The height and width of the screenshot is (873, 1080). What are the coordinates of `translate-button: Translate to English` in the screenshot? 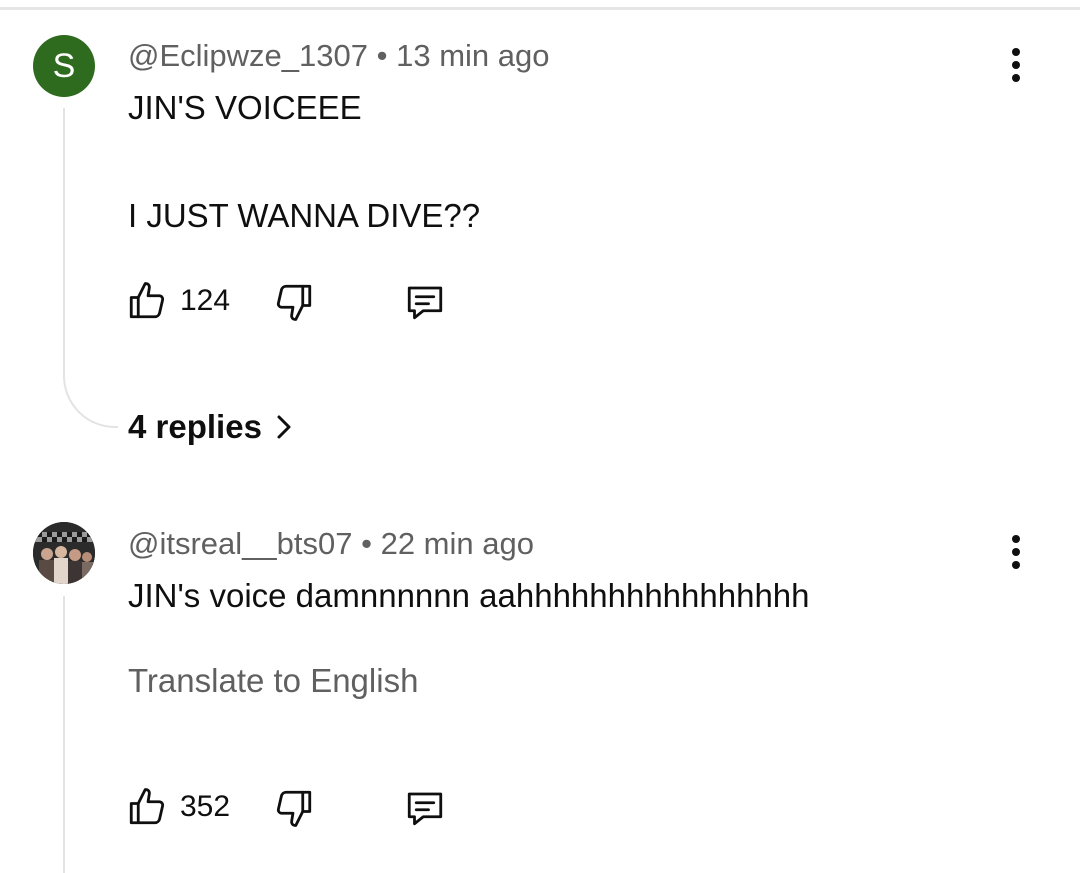 It's located at (273, 681).